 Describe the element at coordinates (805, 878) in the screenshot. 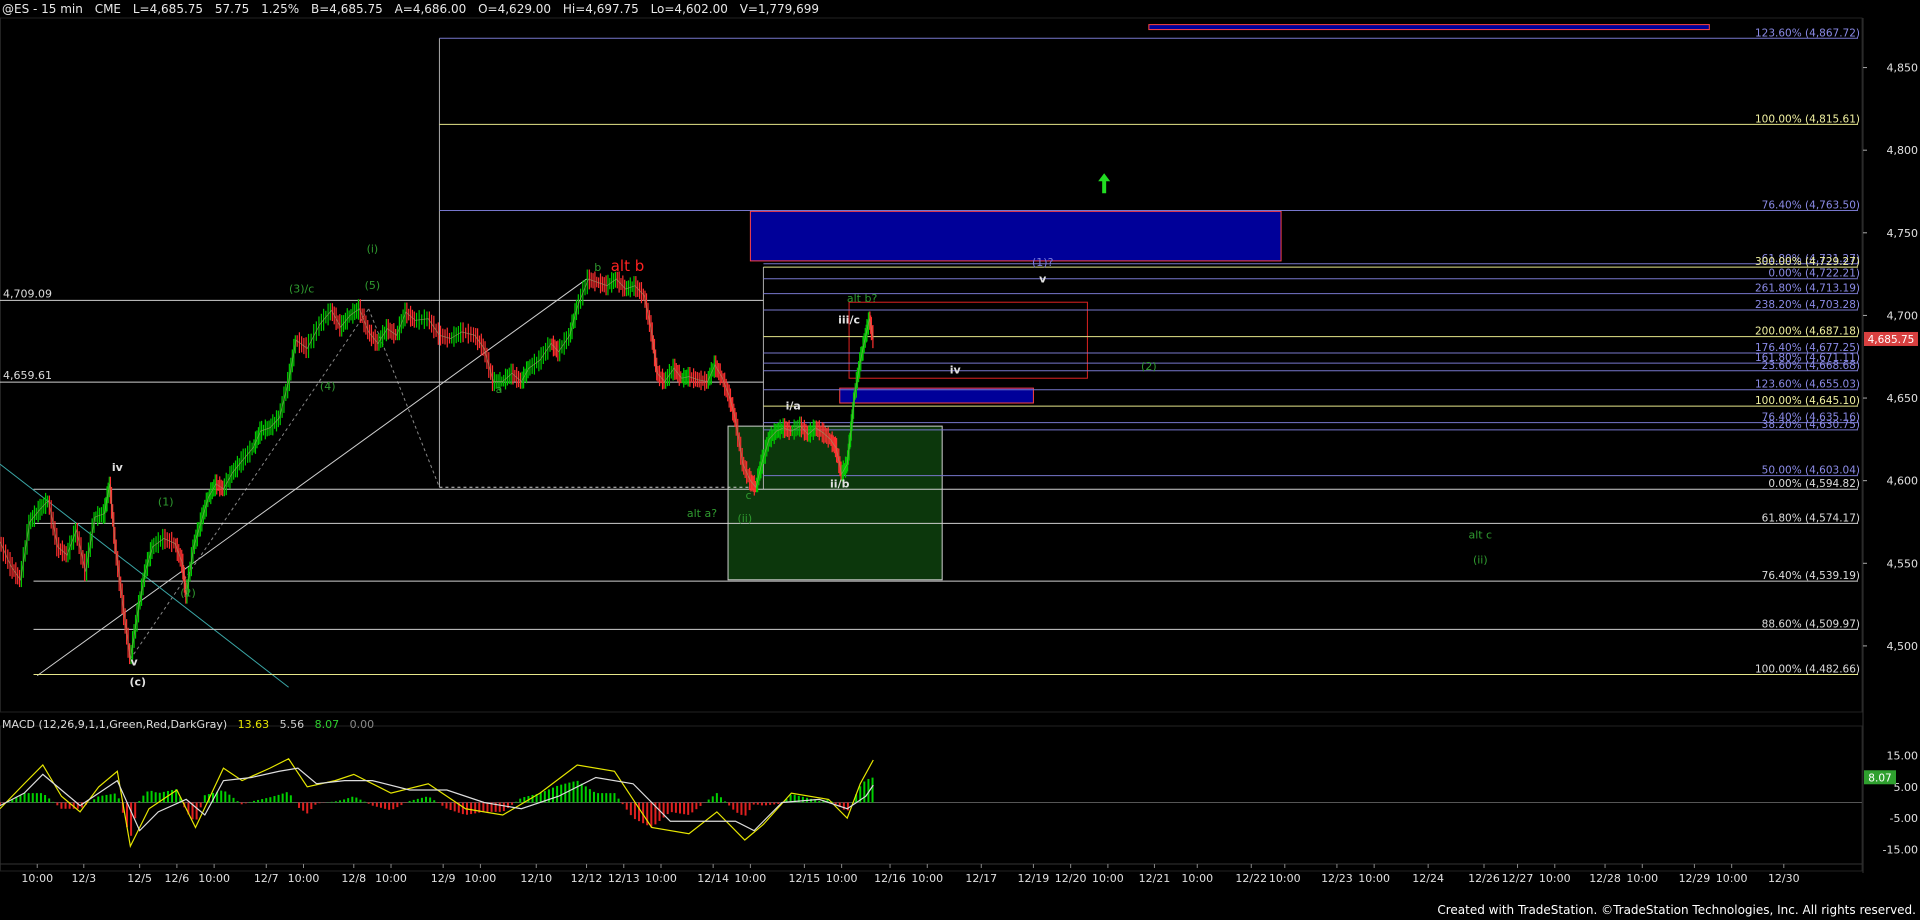

I see `x-tick-label: 12/15` at that location.